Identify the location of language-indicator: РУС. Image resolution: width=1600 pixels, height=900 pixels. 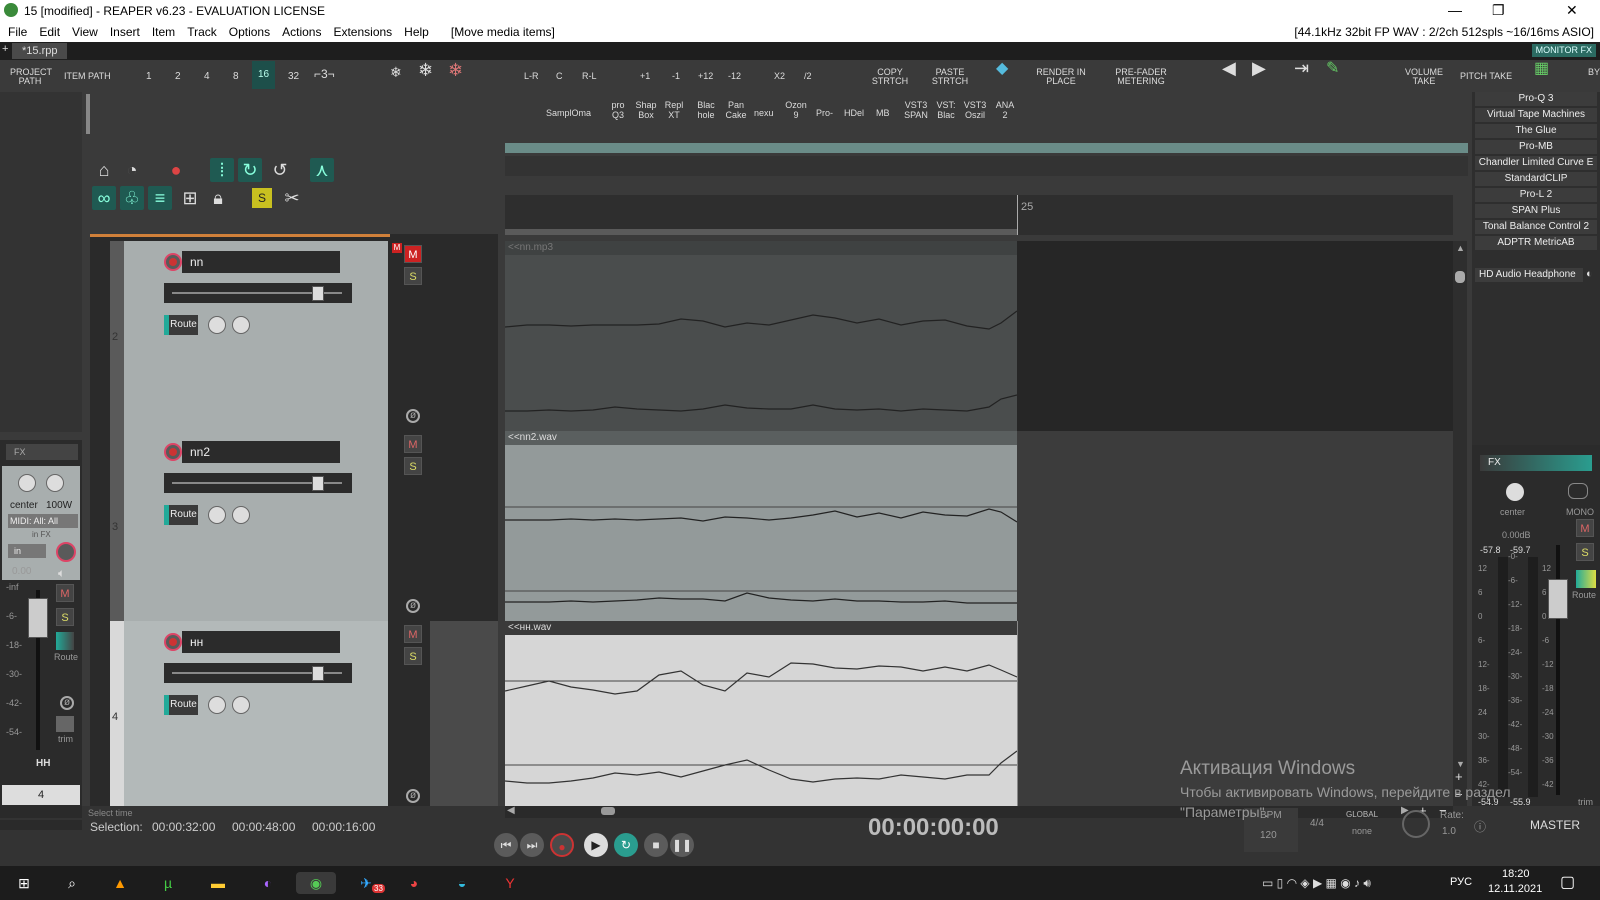
(1461, 882).